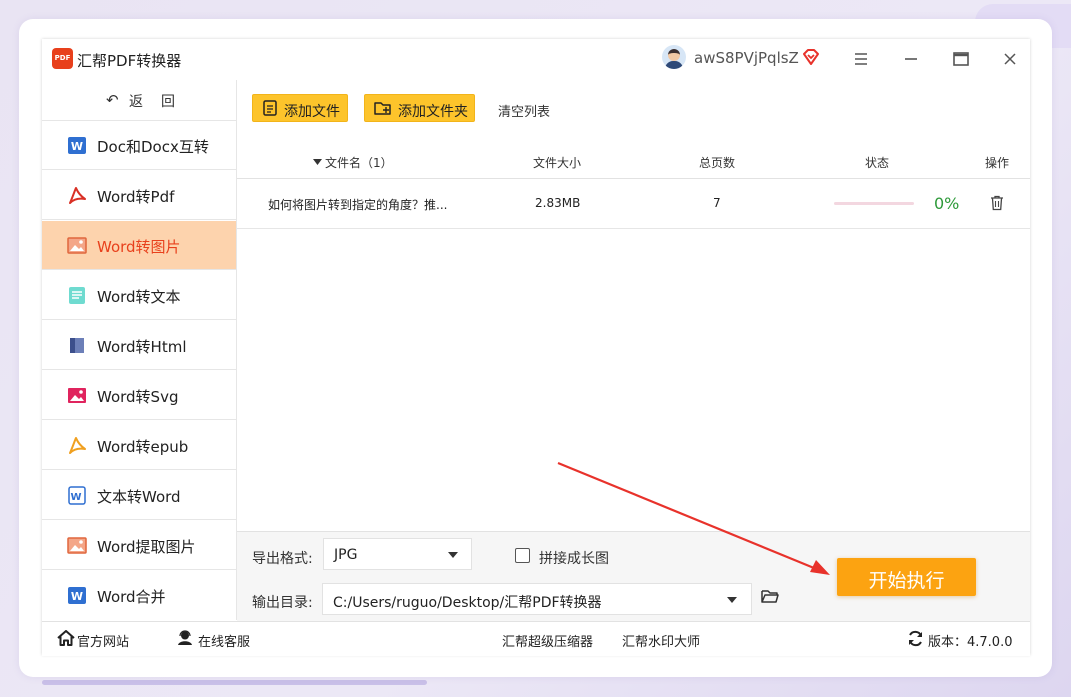 The image size is (1071, 697). What do you see at coordinates (317, 162) in the screenshot?
I see `sort-down-icon` at bounding box center [317, 162].